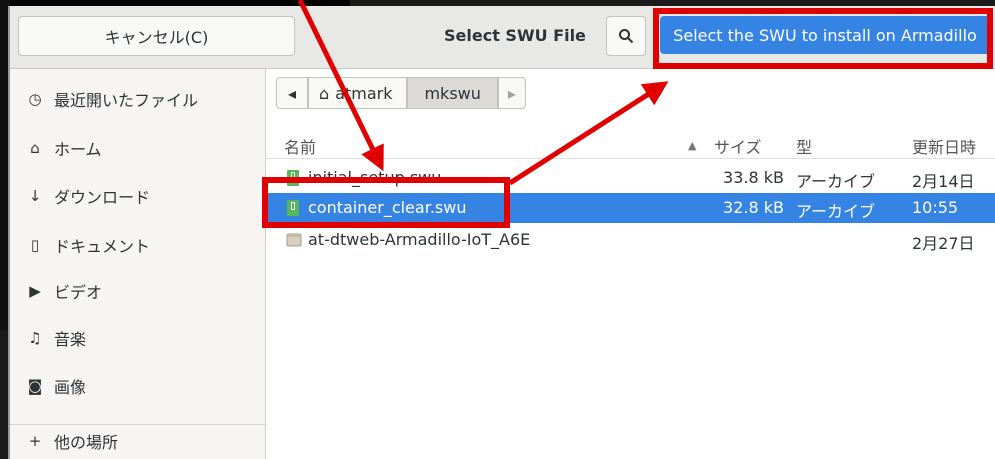  What do you see at coordinates (588, 133) in the screenshot?
I see `arrow-up-right-icon` at bounding box center [588, 133].